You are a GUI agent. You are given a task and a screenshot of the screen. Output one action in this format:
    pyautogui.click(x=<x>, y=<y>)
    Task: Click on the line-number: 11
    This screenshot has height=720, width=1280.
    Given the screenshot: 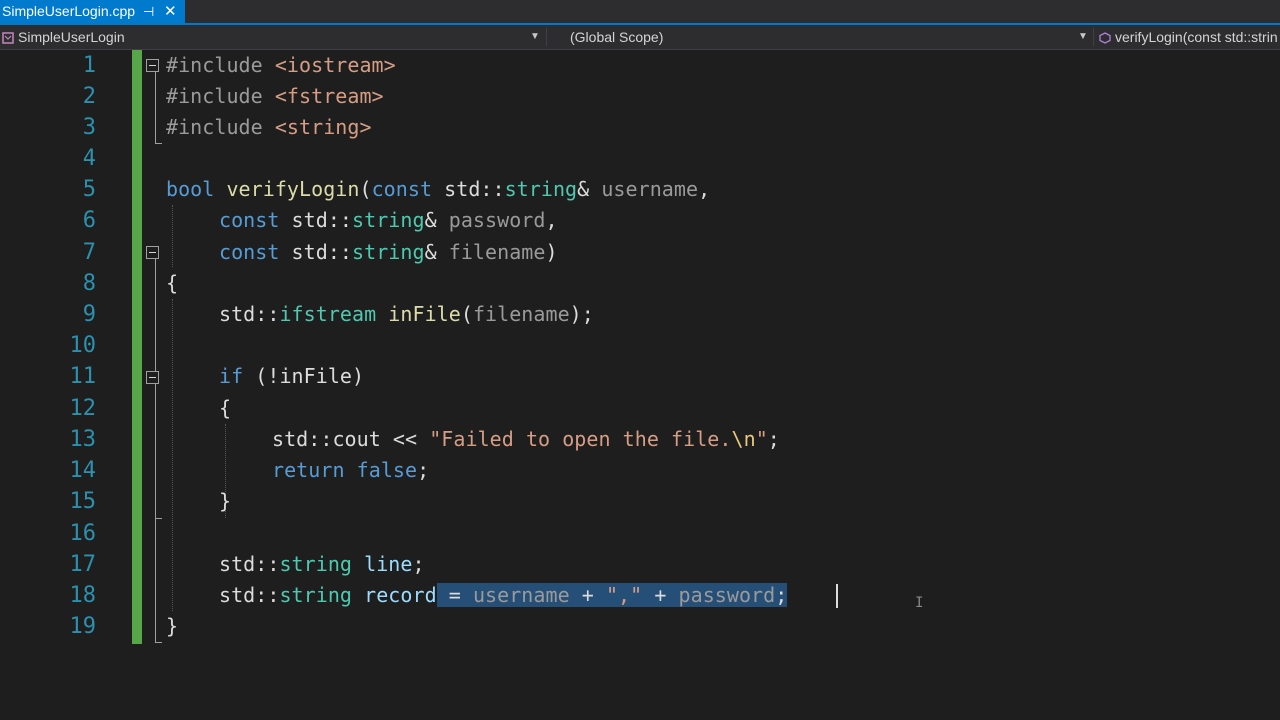 What is the action you would take?
    pyautogui.click(x=83, y=376)
    